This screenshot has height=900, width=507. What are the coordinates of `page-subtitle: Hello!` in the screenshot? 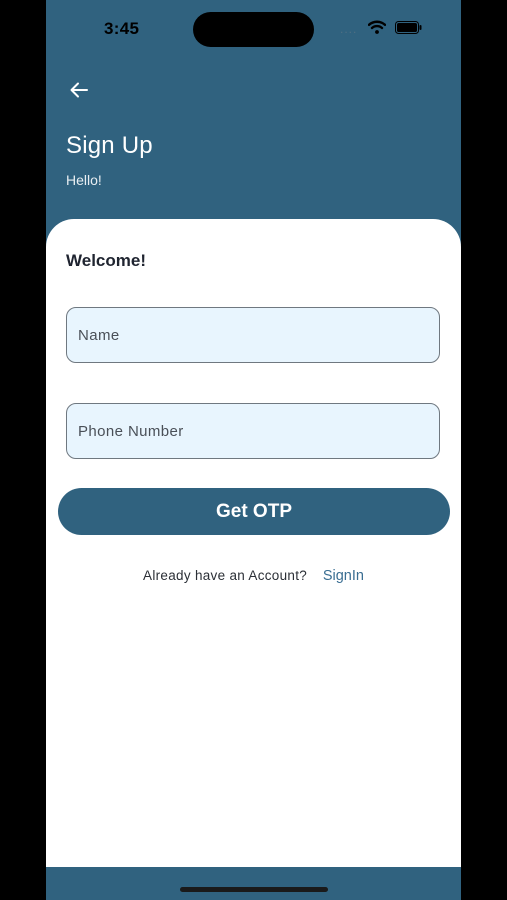 It's located at (84, 180).